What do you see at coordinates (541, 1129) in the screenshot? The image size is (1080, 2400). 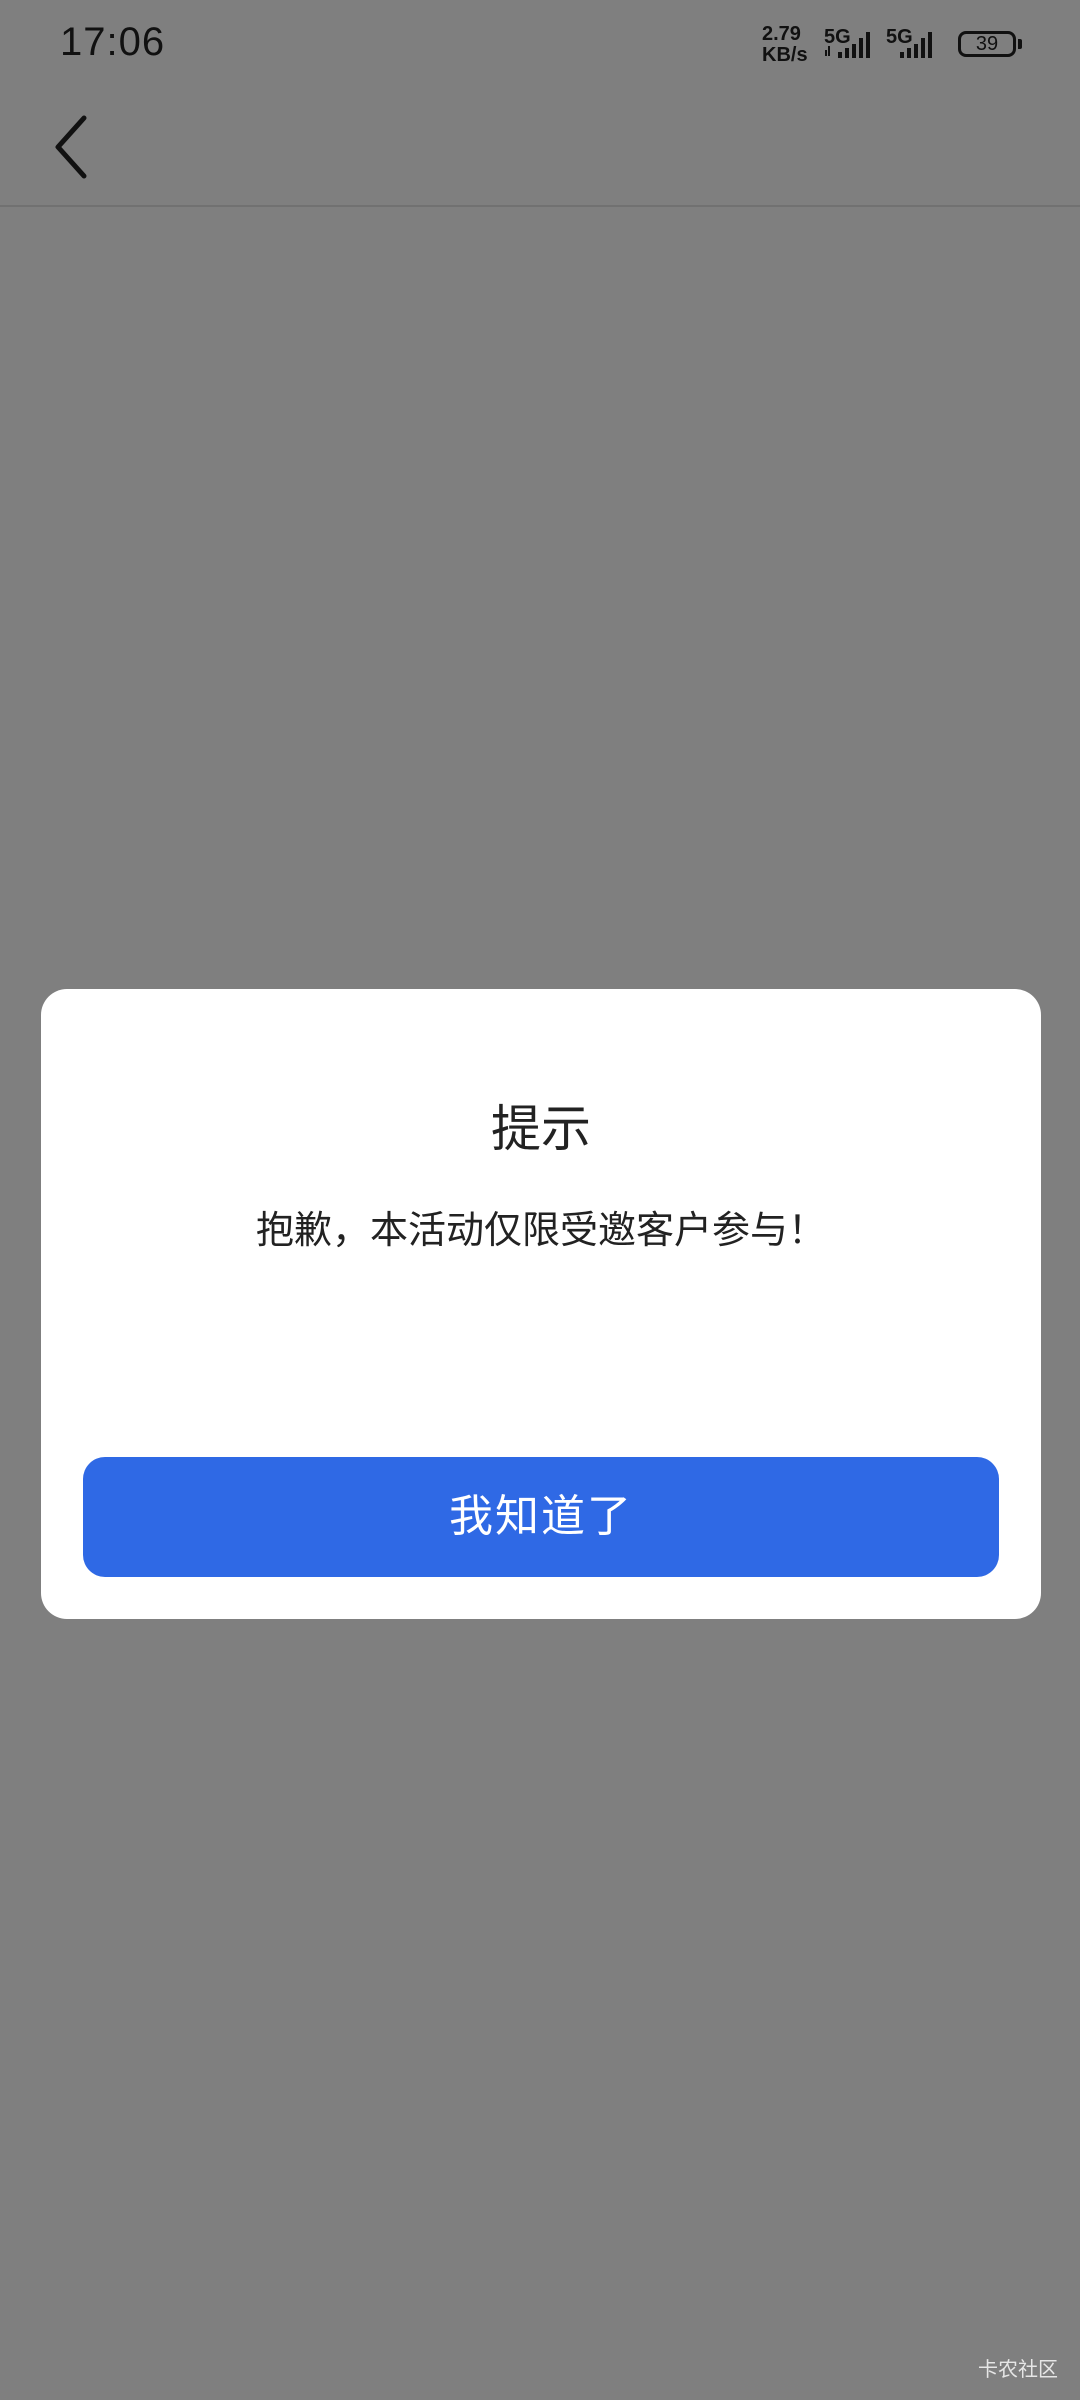 I see `dialog-title: 提示` at bounding box center [541, 1129].